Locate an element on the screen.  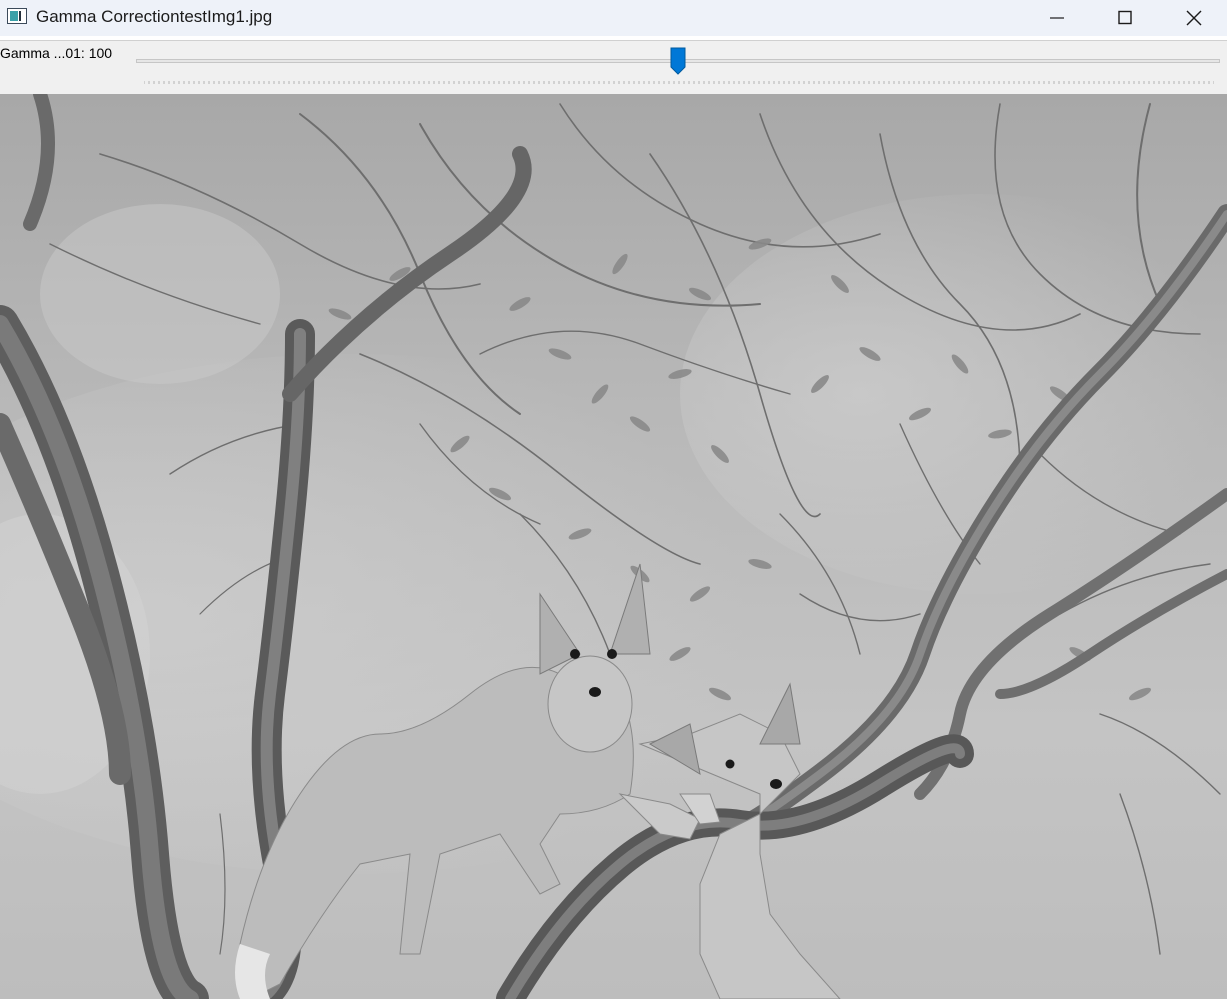
trackbar-panel: Gamma ...01: 100 is located at coordinates (613, 67).